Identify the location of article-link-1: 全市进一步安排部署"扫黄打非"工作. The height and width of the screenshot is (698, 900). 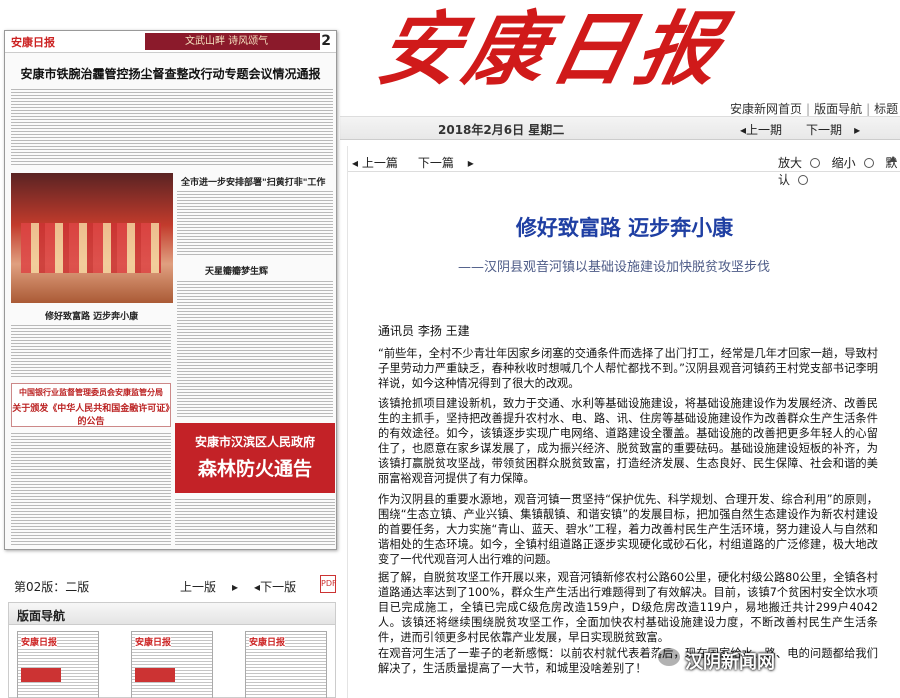
(253, 181).